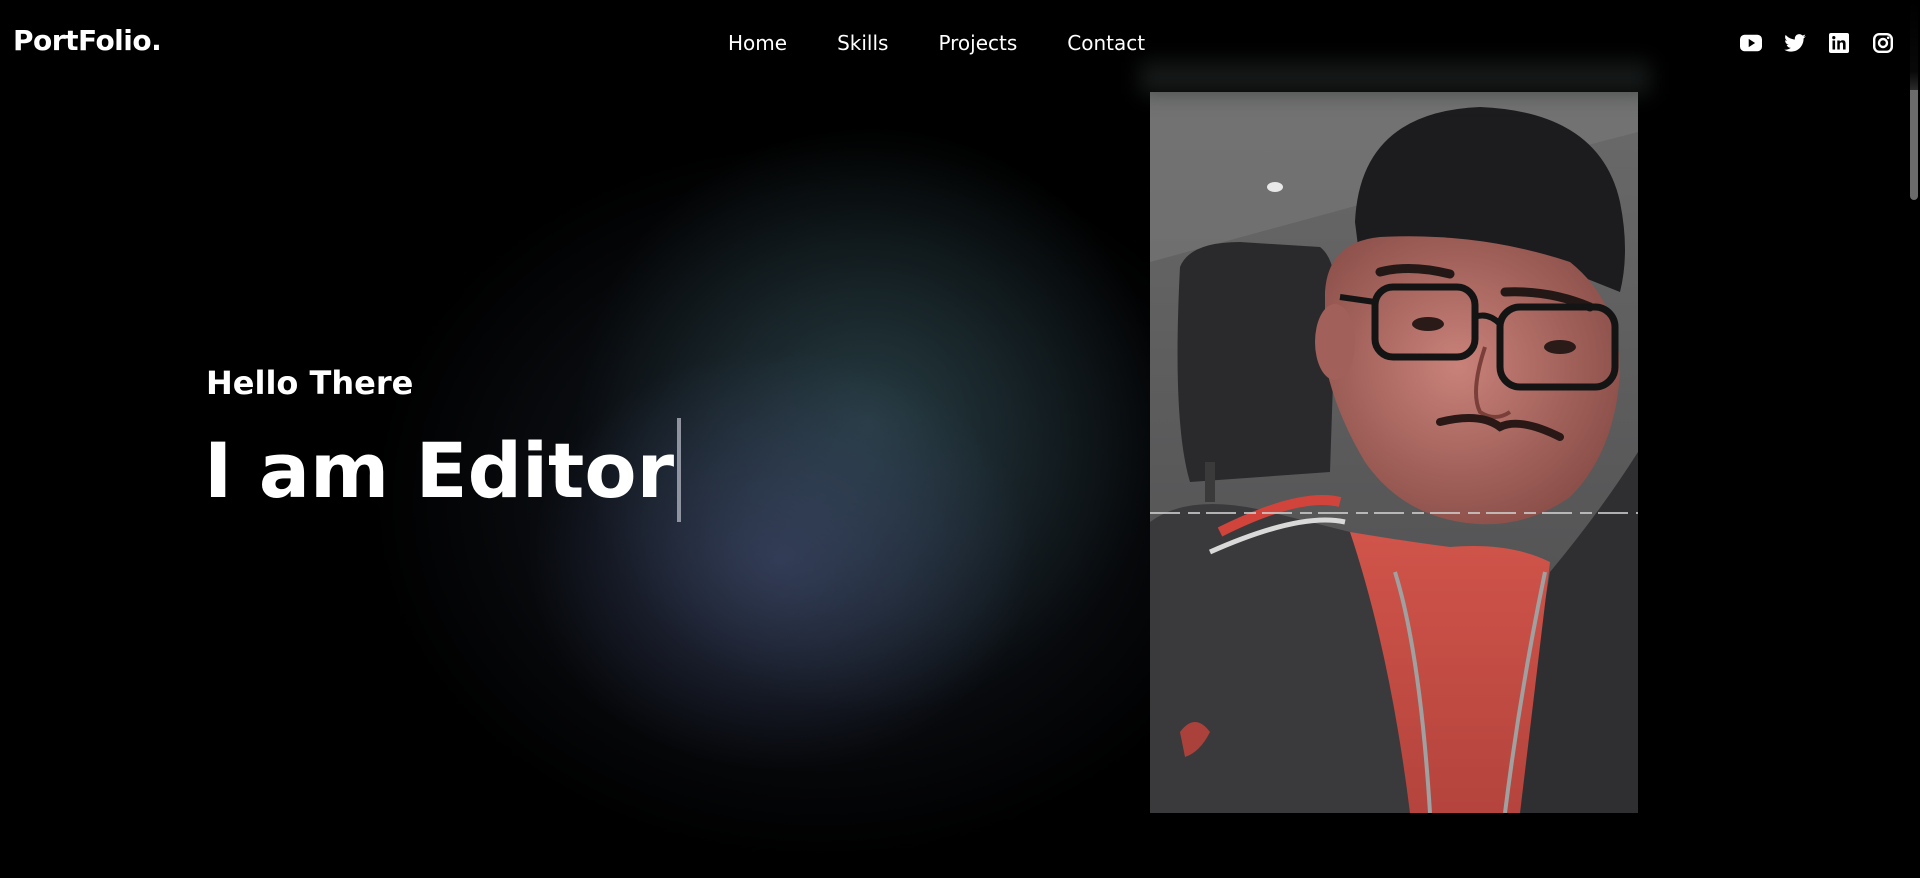 The image size is (1920, 878). Describe the element at coordinates (1817, 43) in the screenshot. I see `social-links` at that location.